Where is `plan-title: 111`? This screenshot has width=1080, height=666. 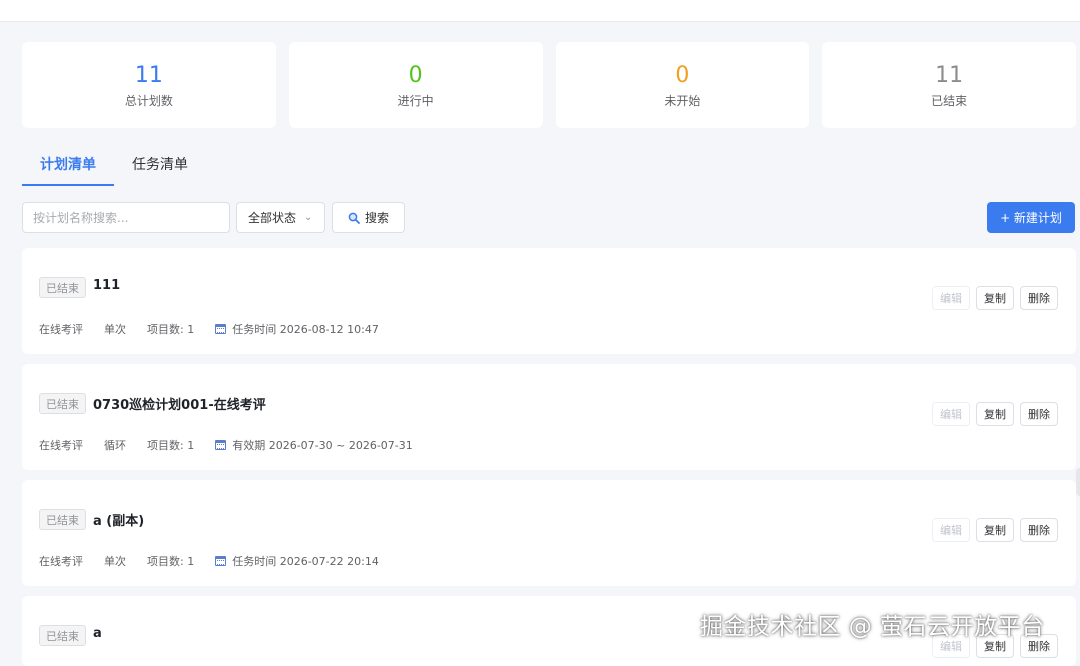
plan-title: 111 is located at coordinates (107, 285).